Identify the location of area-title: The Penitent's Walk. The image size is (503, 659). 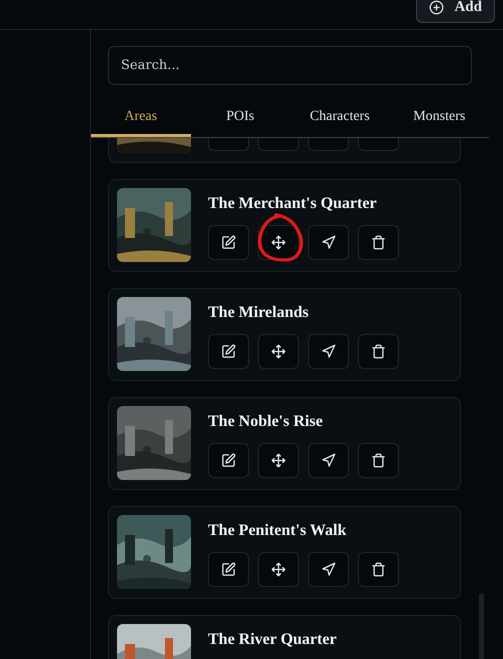
(278, 531).